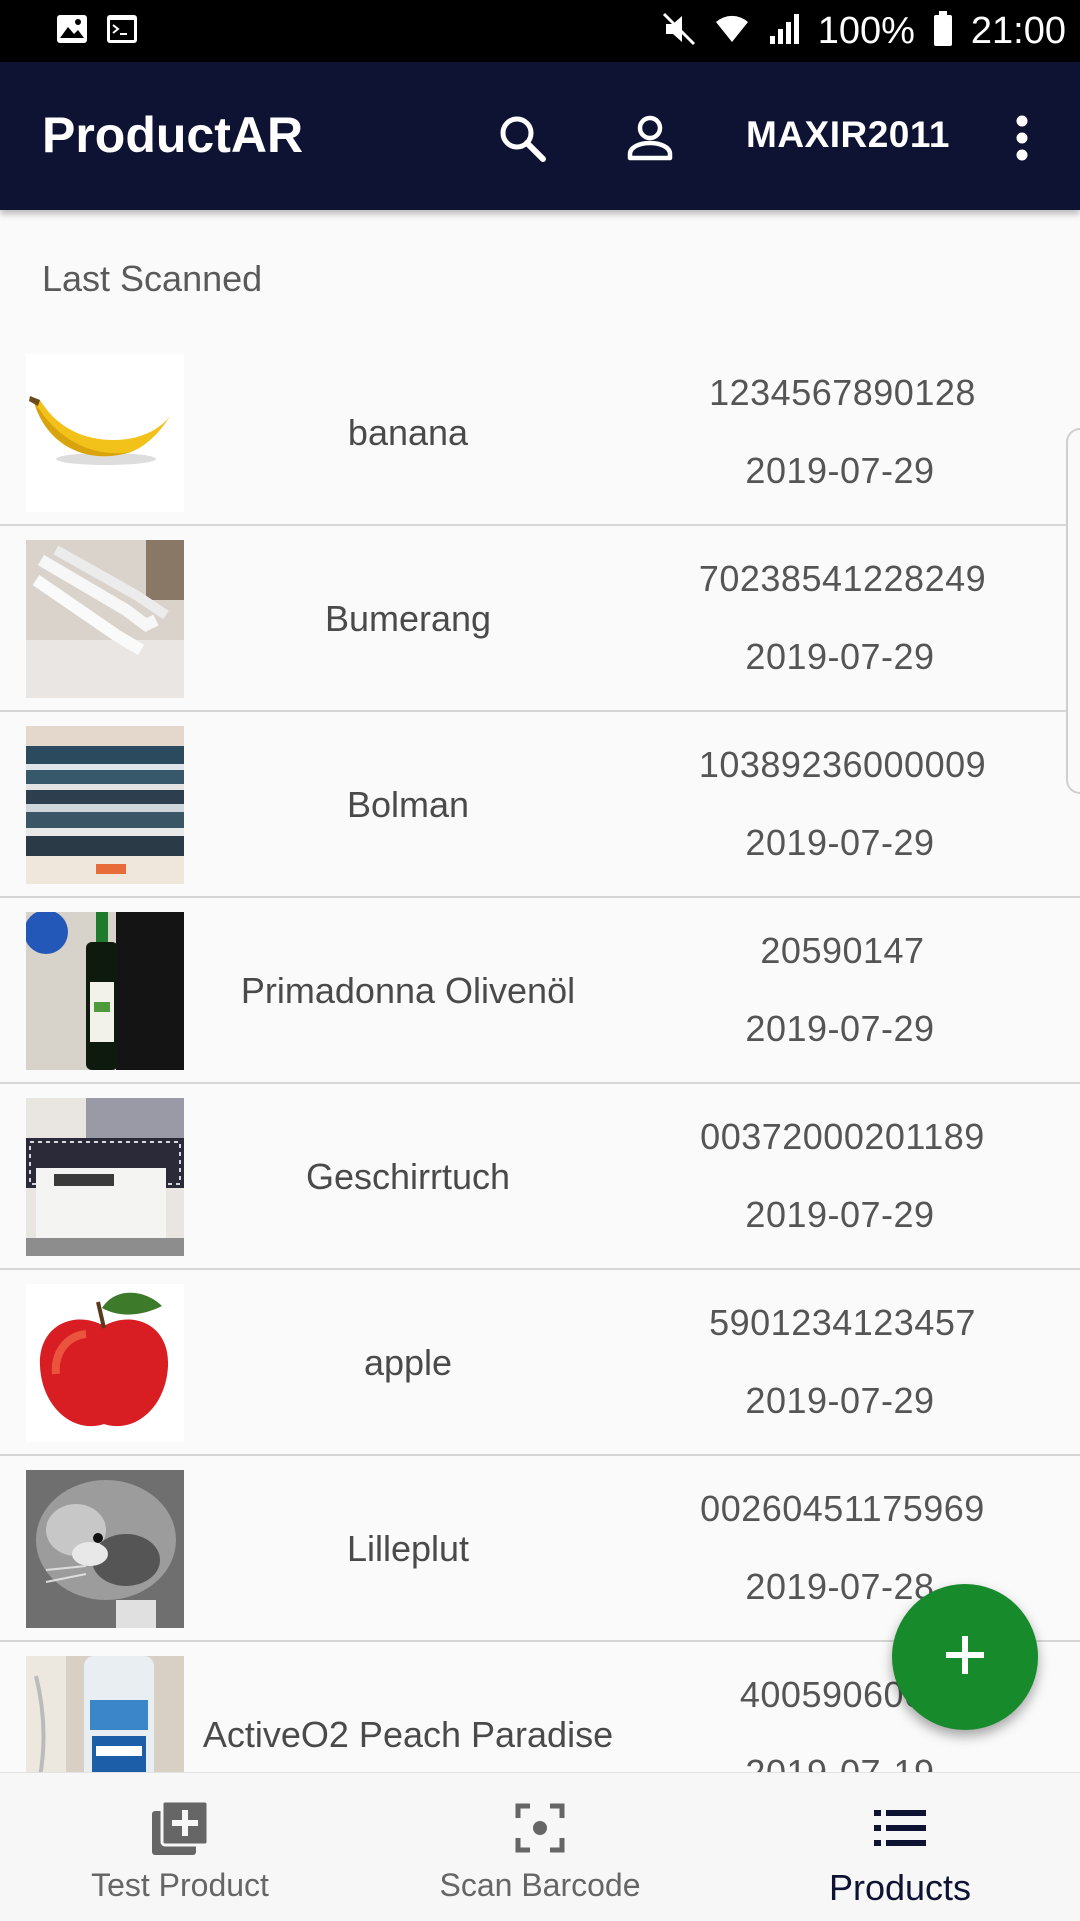 The image size is (1080, 1921). What do you see at coordinates (842, 764) in the screenshot?
I see `product-barcode: 10389236000009` at bounding box center [842, 764].